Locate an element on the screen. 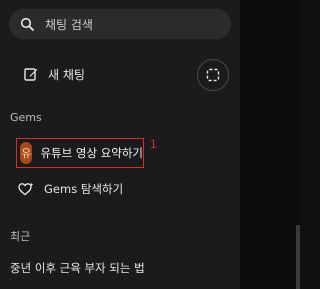  new-chat-button: 새 채팅 is located at coordinates (95, 74).